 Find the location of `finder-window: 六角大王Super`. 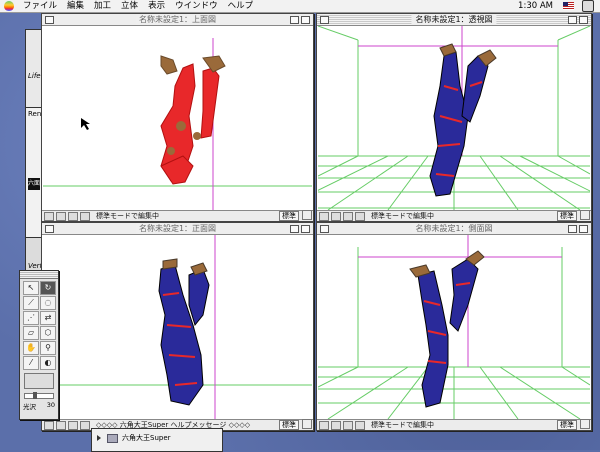

finder-window: 六角大王Super is located at coordinates (157, 440).